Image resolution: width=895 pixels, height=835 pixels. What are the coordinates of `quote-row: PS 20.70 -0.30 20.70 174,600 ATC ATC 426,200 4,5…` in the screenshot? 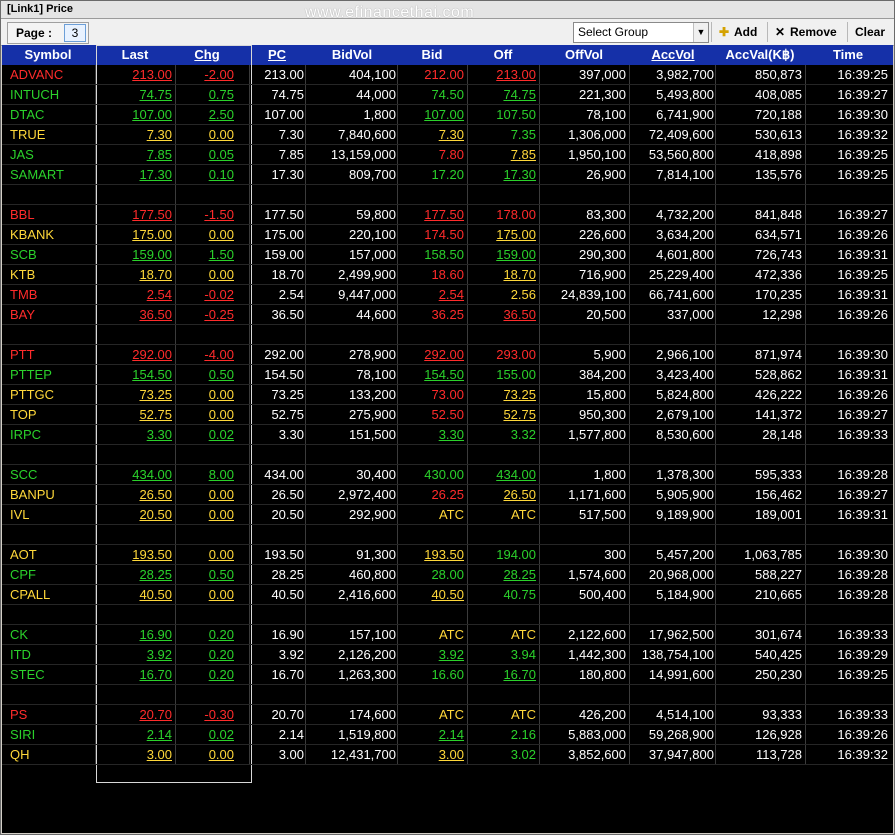 It's located at (447, 715).